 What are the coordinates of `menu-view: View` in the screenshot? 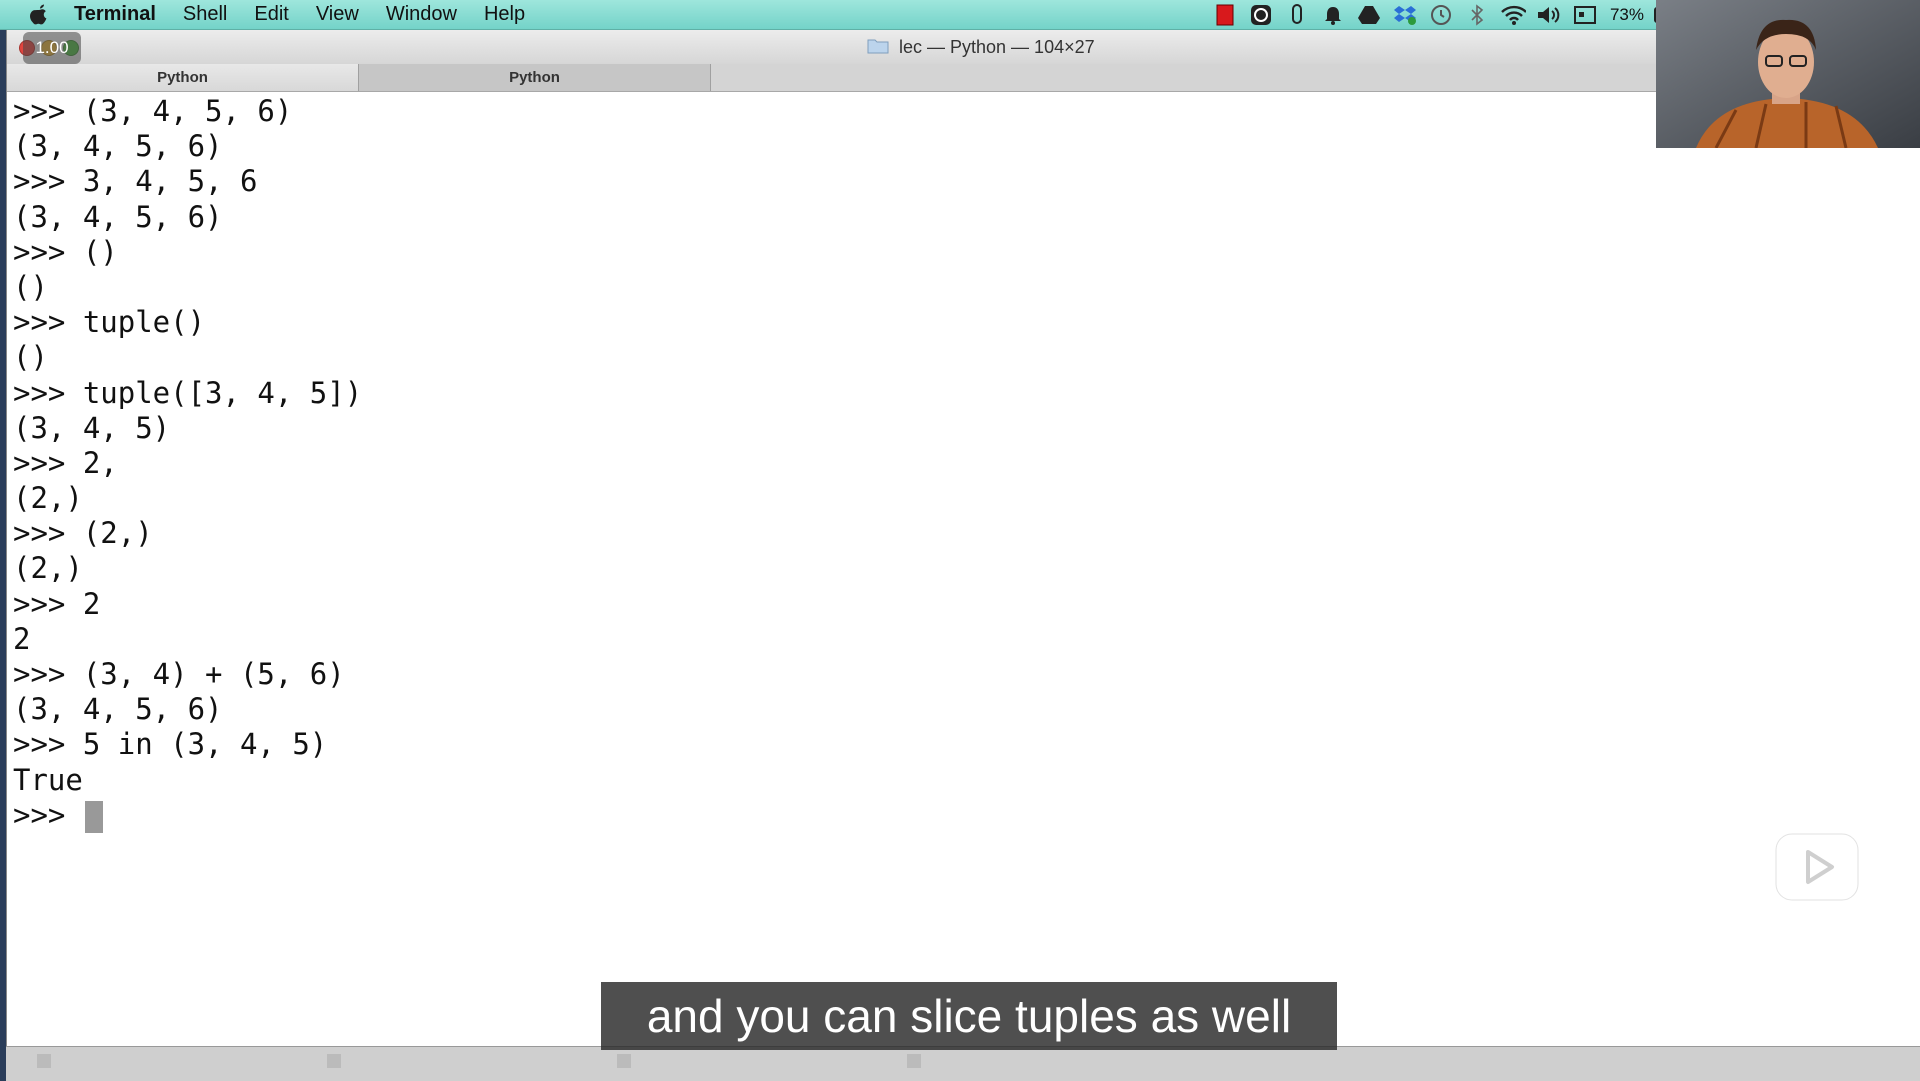 It's located at (337, 14).